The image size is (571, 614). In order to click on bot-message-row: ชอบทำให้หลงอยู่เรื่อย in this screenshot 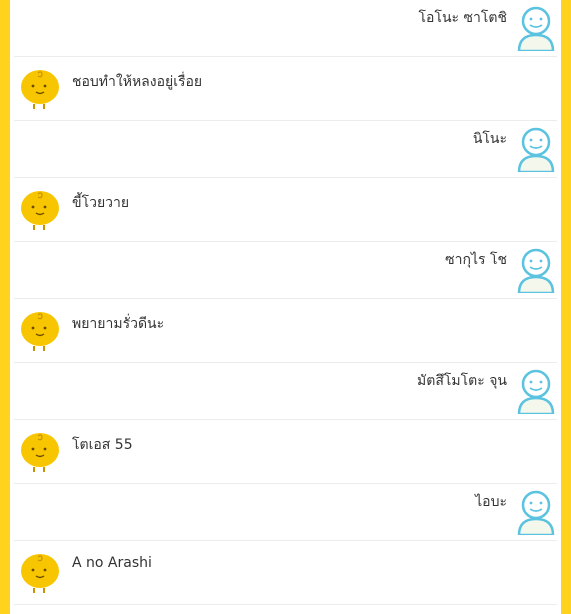, I will do `click(285, 89)`.